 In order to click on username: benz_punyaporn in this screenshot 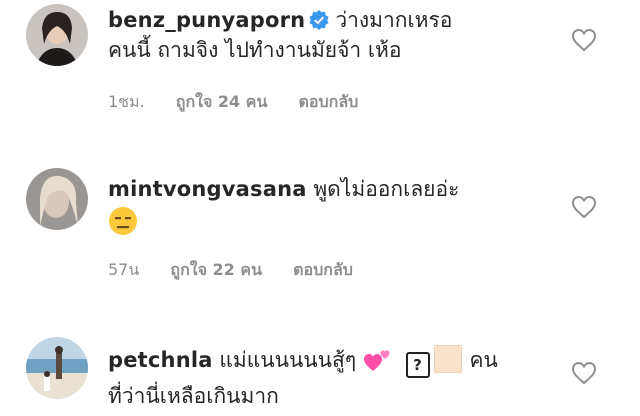, I will do `click(206, 20)`.